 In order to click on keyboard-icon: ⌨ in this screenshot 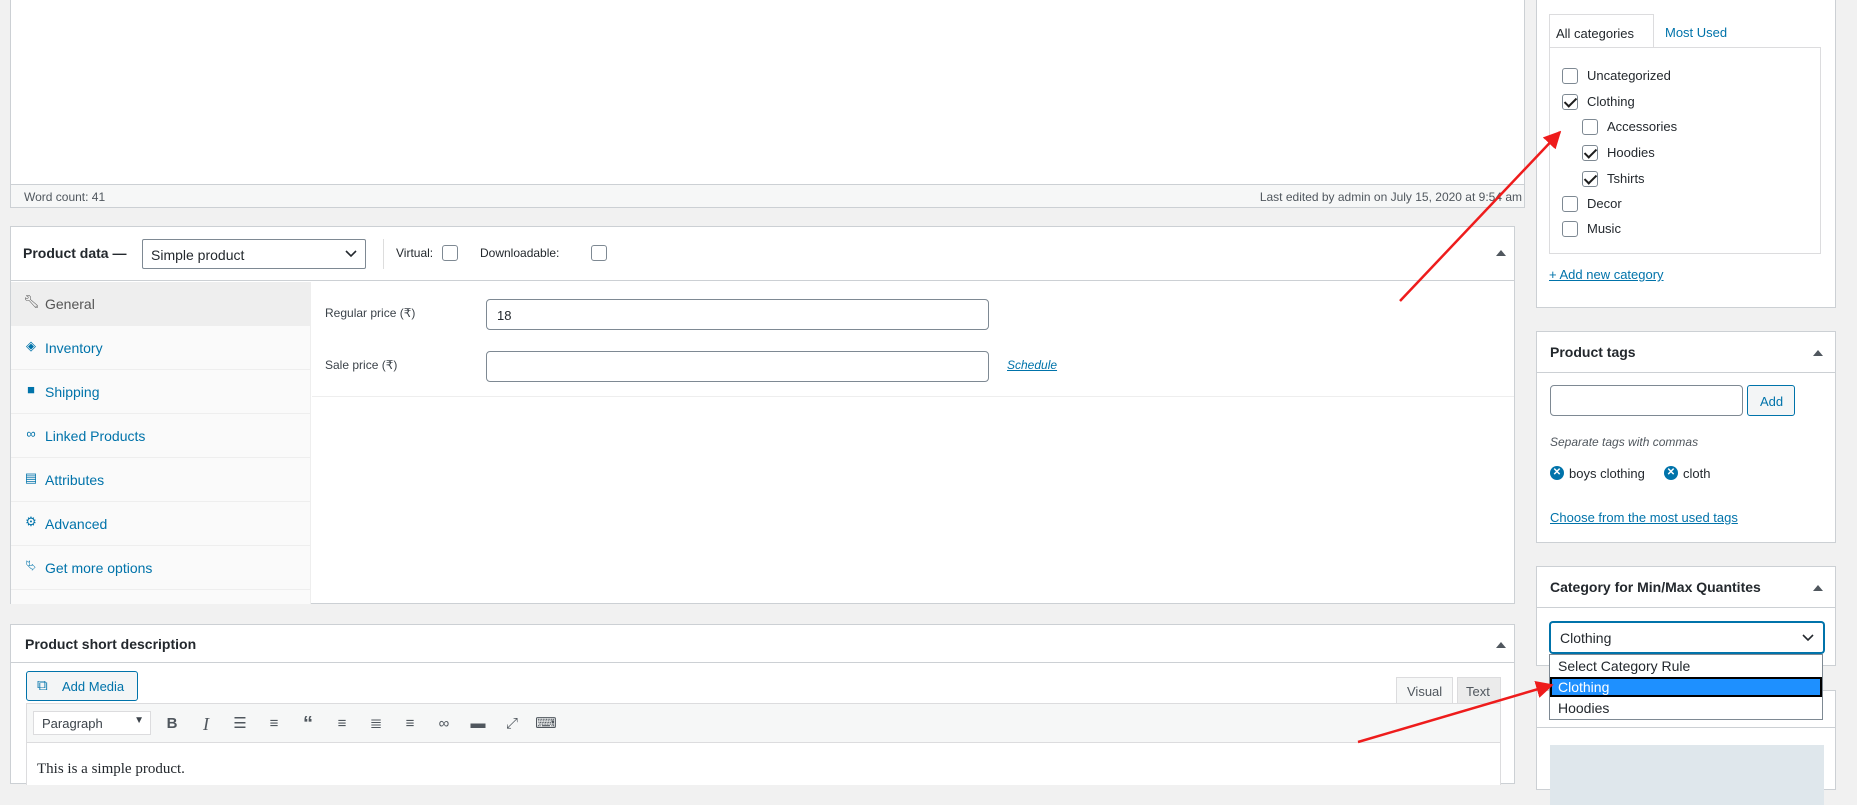, I will do `click(546, 724)`.